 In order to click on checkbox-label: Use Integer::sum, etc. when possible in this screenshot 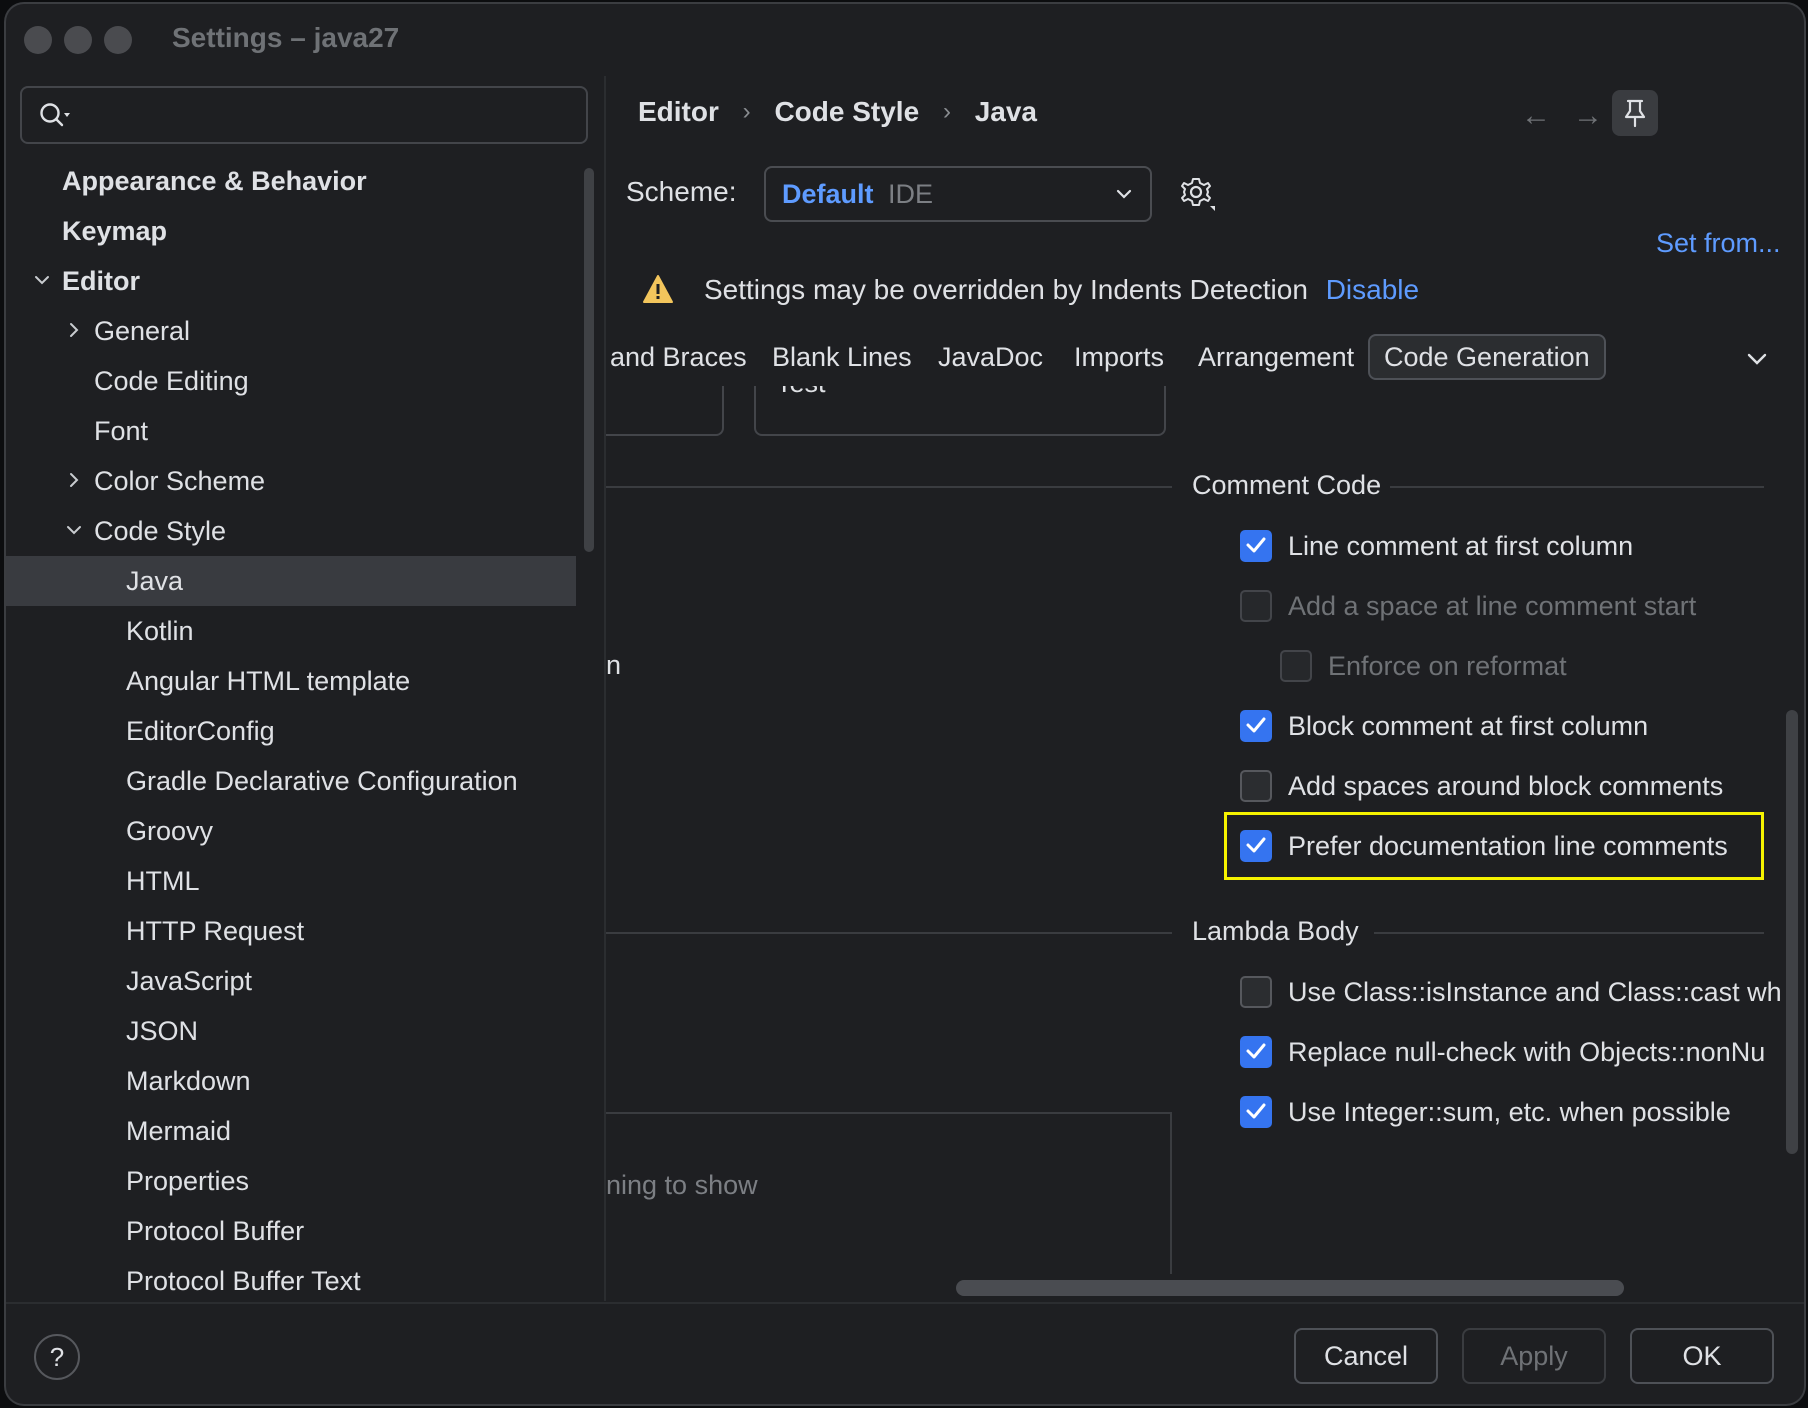, I will do `click(1509, 1112)`.